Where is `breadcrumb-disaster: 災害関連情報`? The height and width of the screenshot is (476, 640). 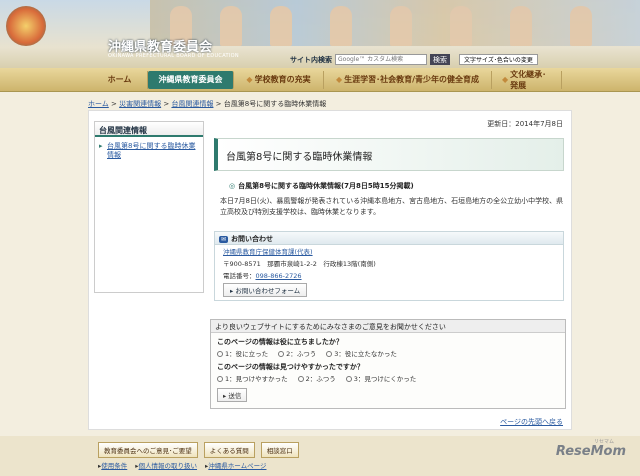 breadcrumb-disaster: 災害関連情報 is located at coordinates (140, 104).